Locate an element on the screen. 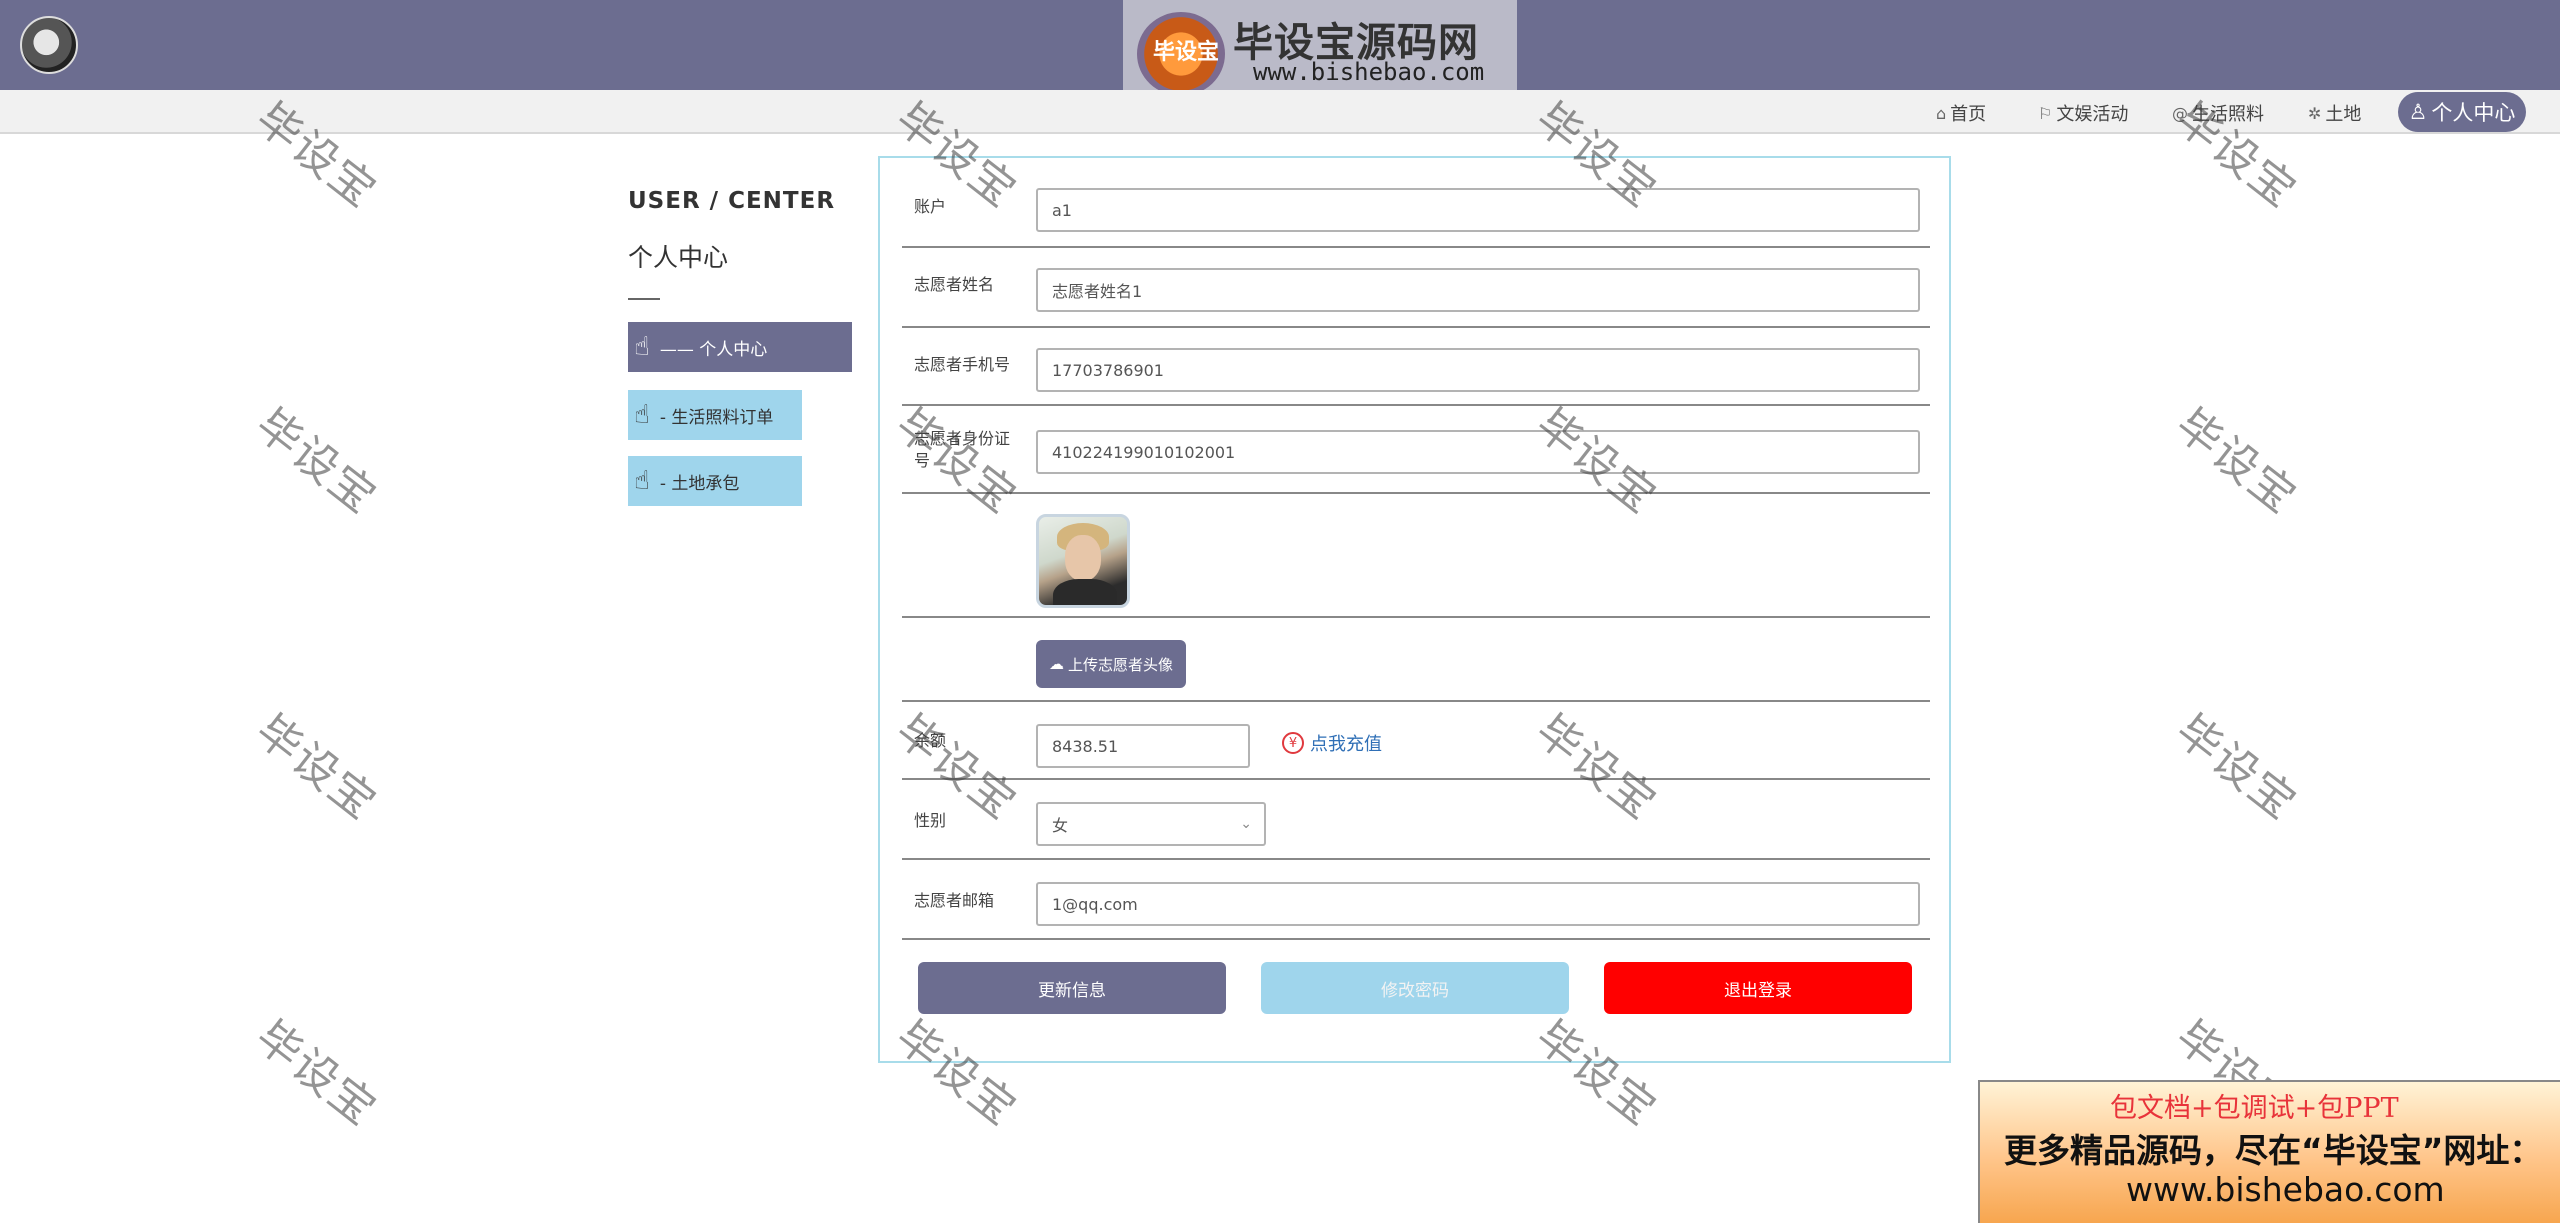  account-input: a1 is located at coordinates (1478, 210).